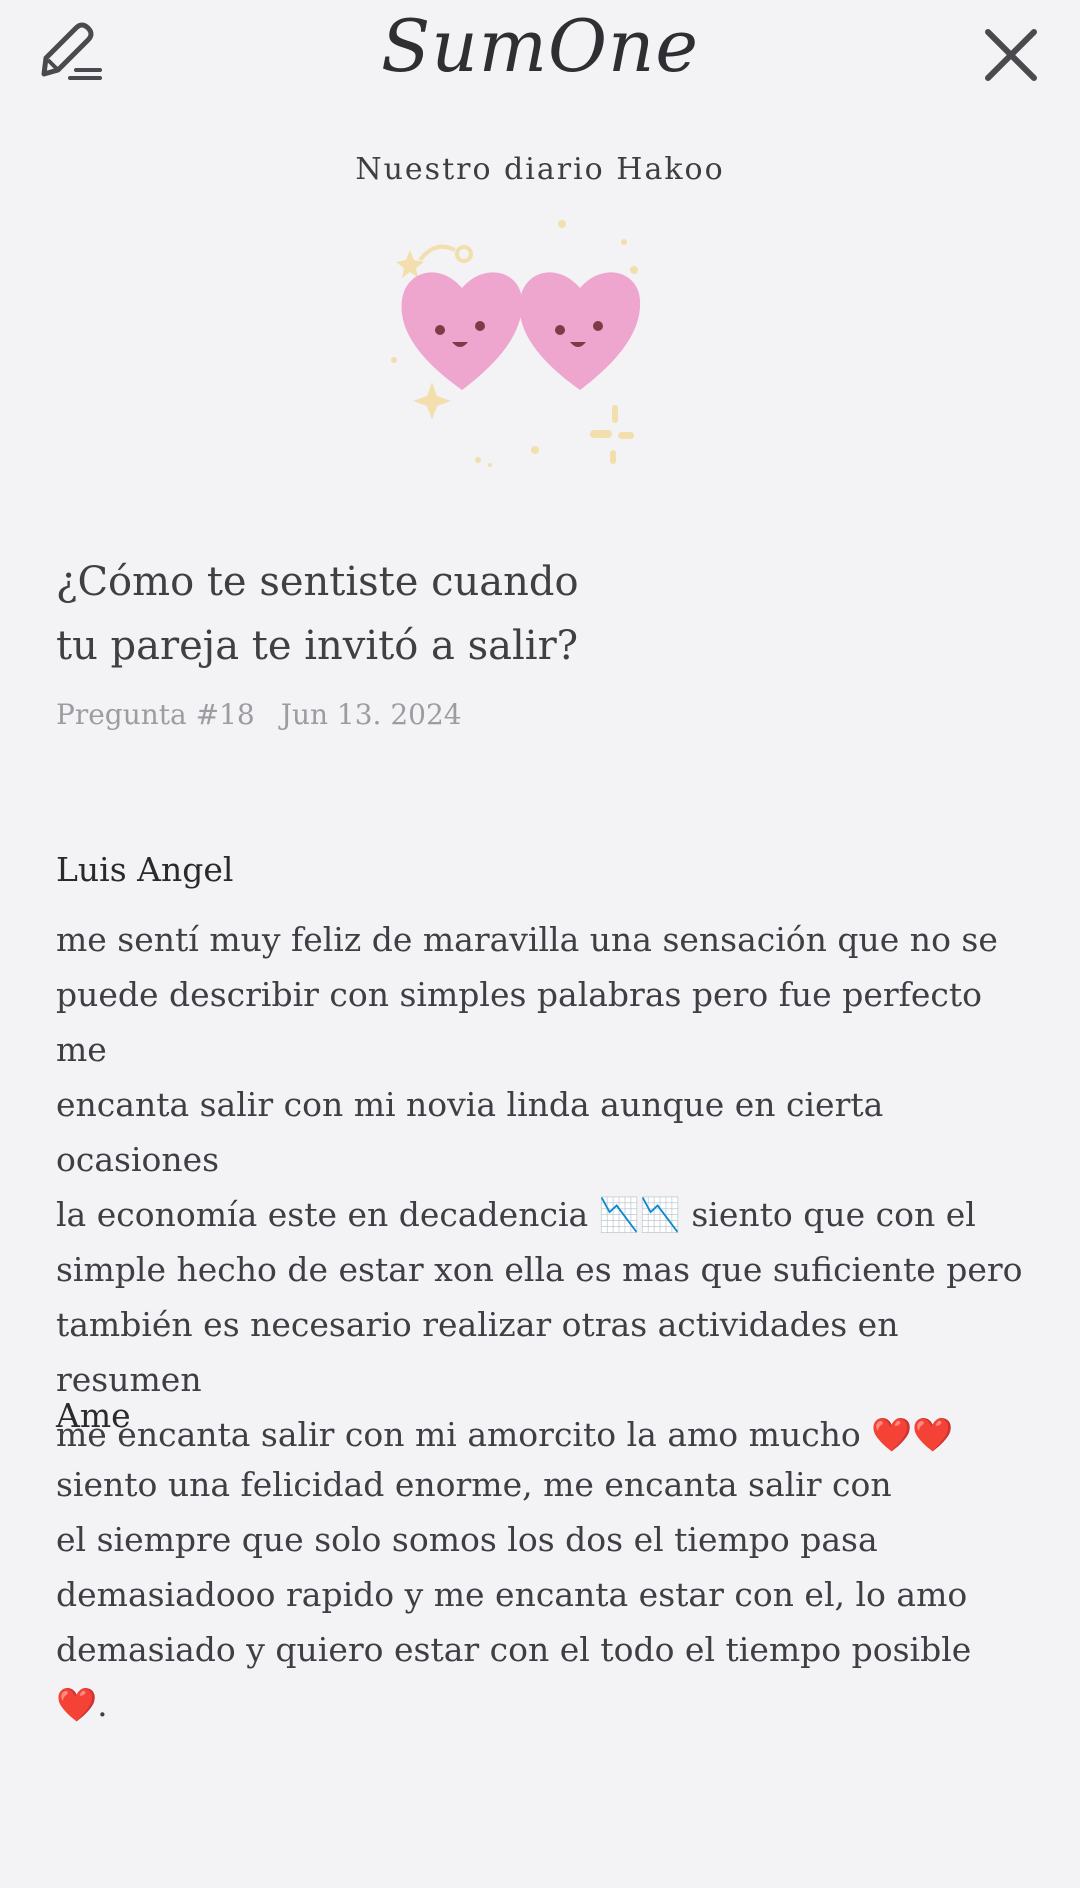 Image resolution: width=1080 pixels, height=1888 pixels. What do you see at coordinates (93, 1415) in the screenshot?
I see `answer-author: Ame` at bounding box center [93, 1415].